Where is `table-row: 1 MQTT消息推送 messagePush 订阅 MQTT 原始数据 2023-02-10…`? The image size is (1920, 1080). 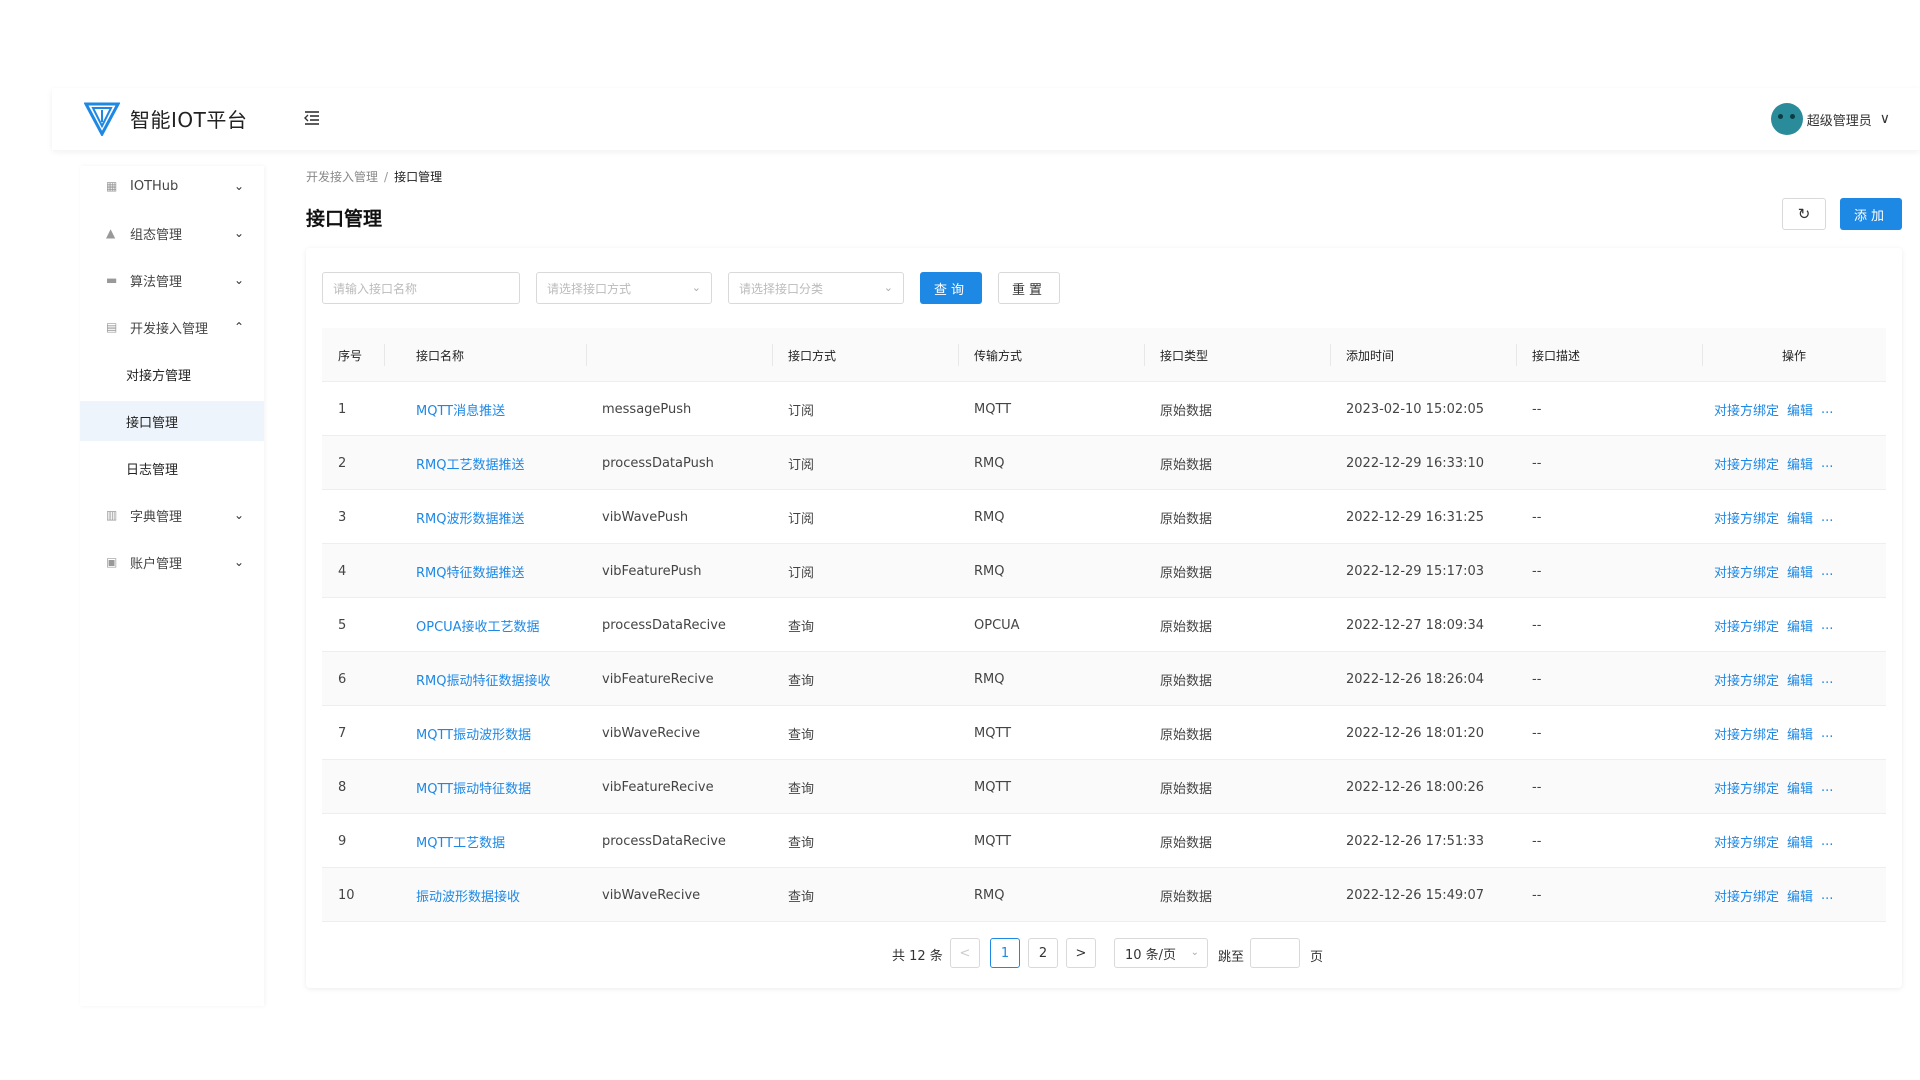
table-row: 1 MQTT消息推送 messagePush 订阅 MQTT 原始数据 2023-02-10… is located at coordinates (1104, 409).